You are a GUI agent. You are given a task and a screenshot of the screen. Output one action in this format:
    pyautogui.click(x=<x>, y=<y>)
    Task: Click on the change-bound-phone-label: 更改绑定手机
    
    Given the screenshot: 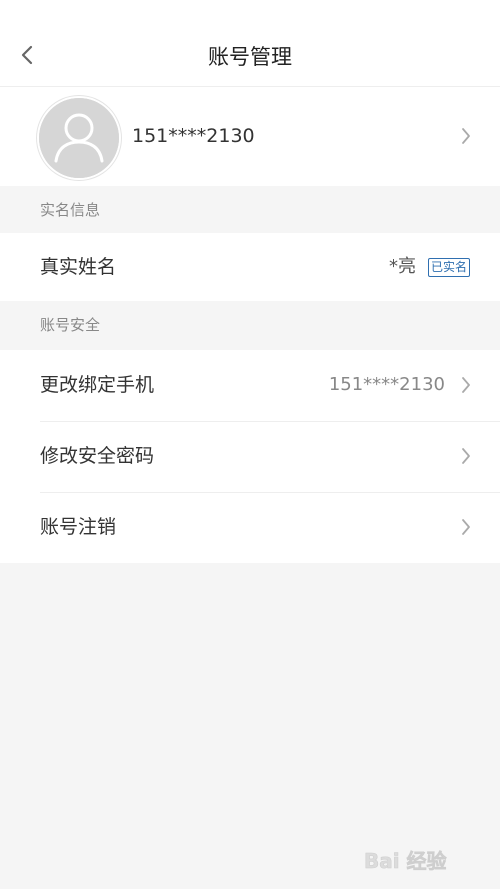 What is the action you would take?
    pyautogui.click(x=97, y=385)
    